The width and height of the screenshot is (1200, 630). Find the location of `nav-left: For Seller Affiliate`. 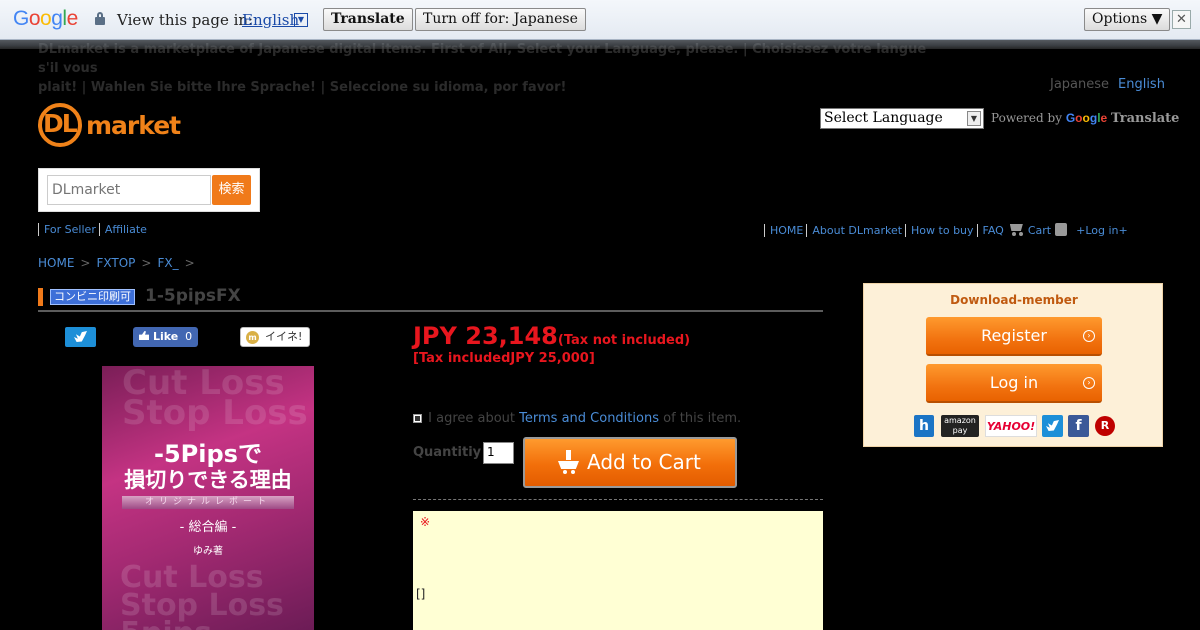

nav-left: For Seller Affiliate is located at coordinates (94, 229).